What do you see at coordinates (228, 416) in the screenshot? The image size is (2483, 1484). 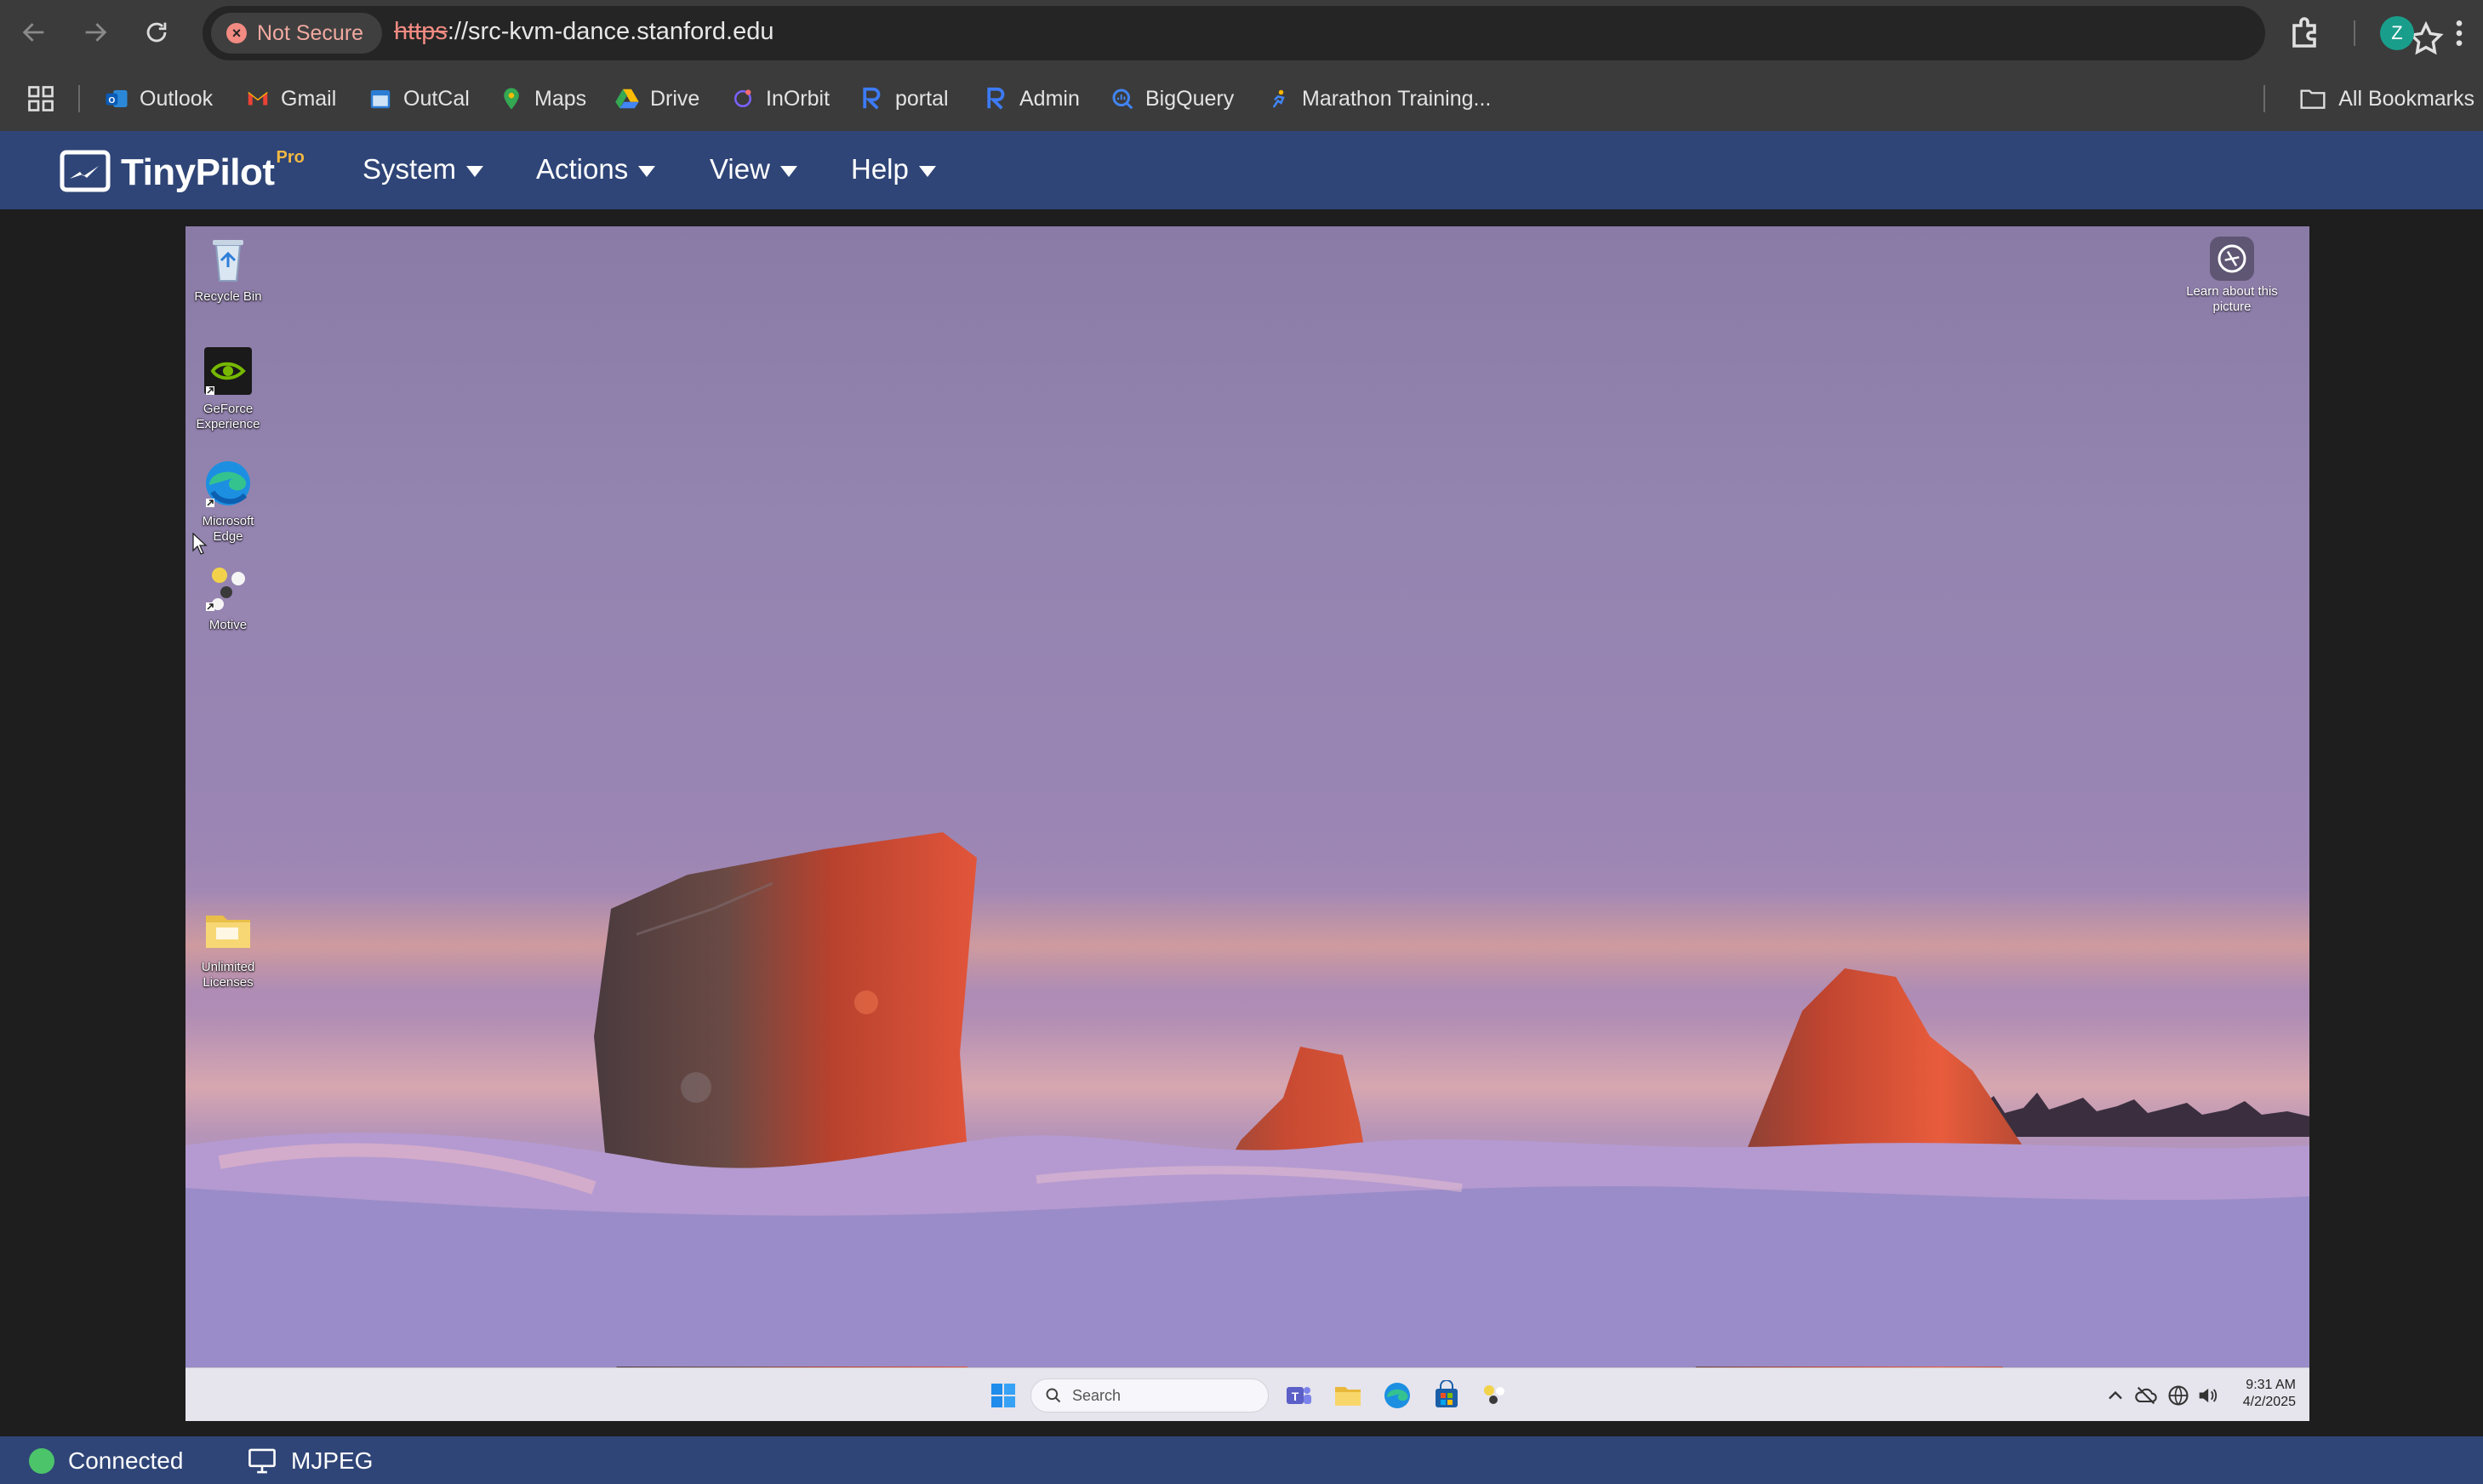 I see `desktop-icon-label: GeForce Experience` at bounding box center [228, 416].